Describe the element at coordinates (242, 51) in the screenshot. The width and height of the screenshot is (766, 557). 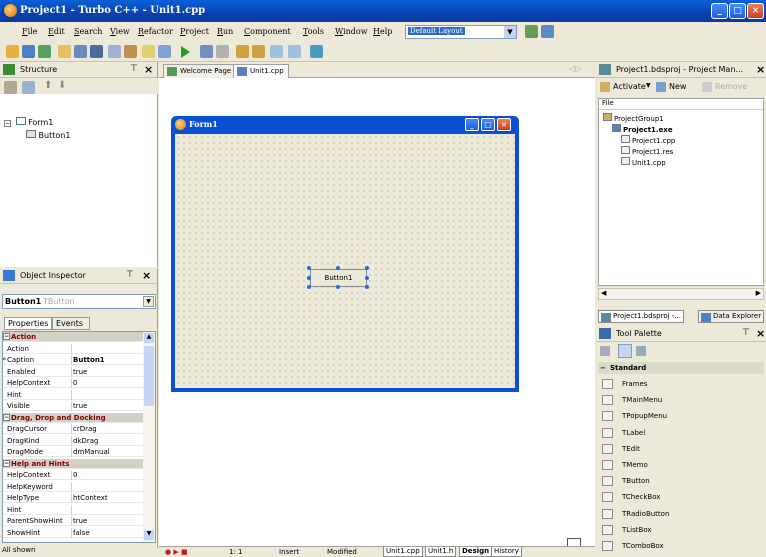
I see `trace-into-icon` at that location.